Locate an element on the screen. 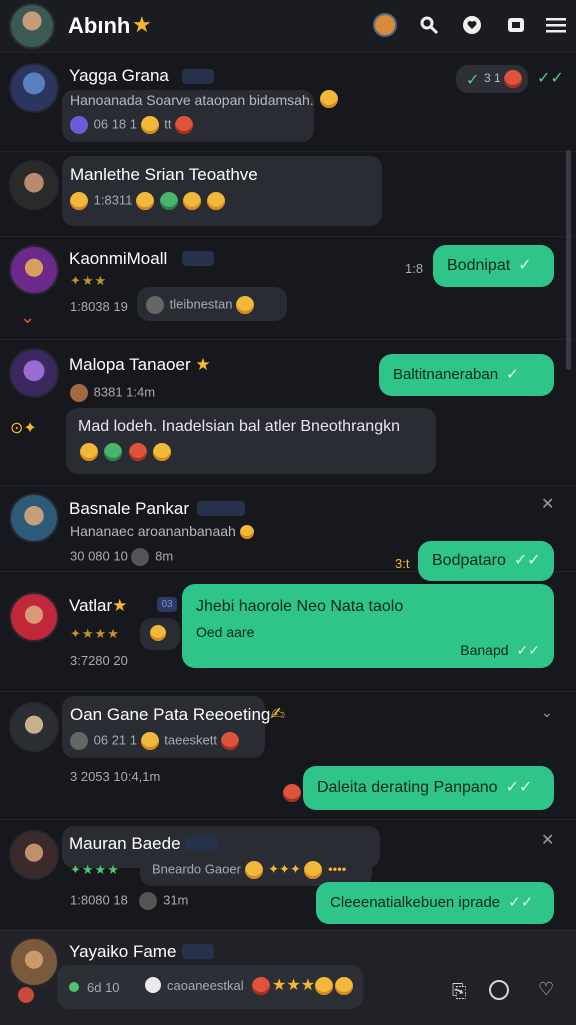 This screenshot has height=1025, width=576. status-avatar-icon is located at coordinates (385, 25).